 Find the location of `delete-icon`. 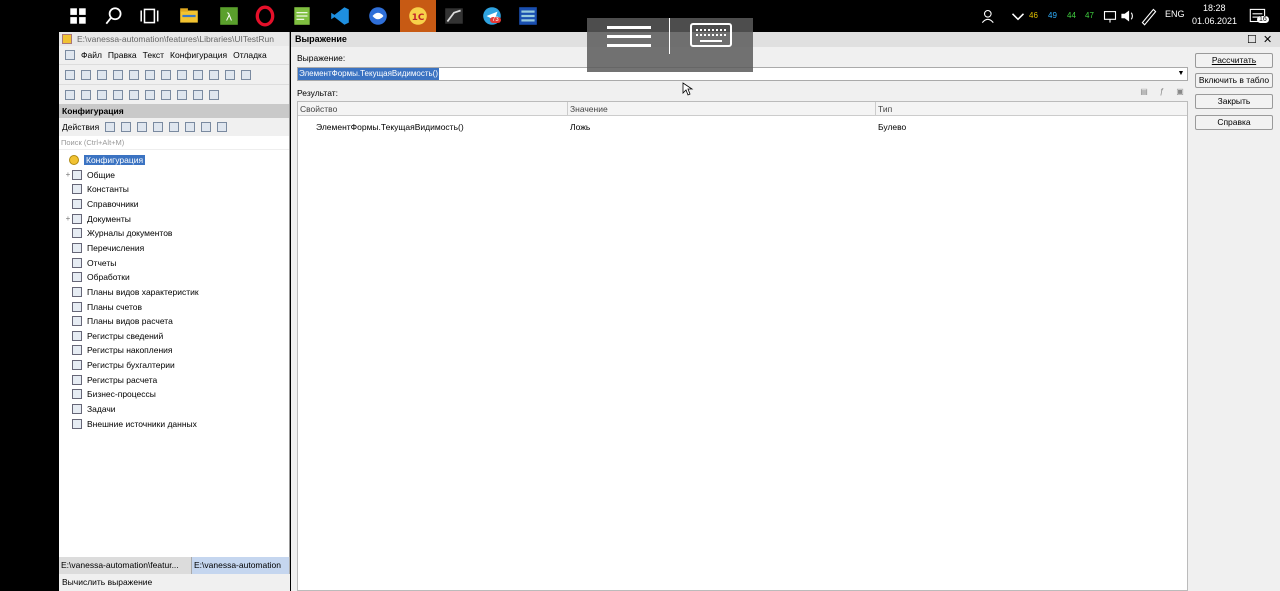

delete-icon is located at coordinates (158, 127).